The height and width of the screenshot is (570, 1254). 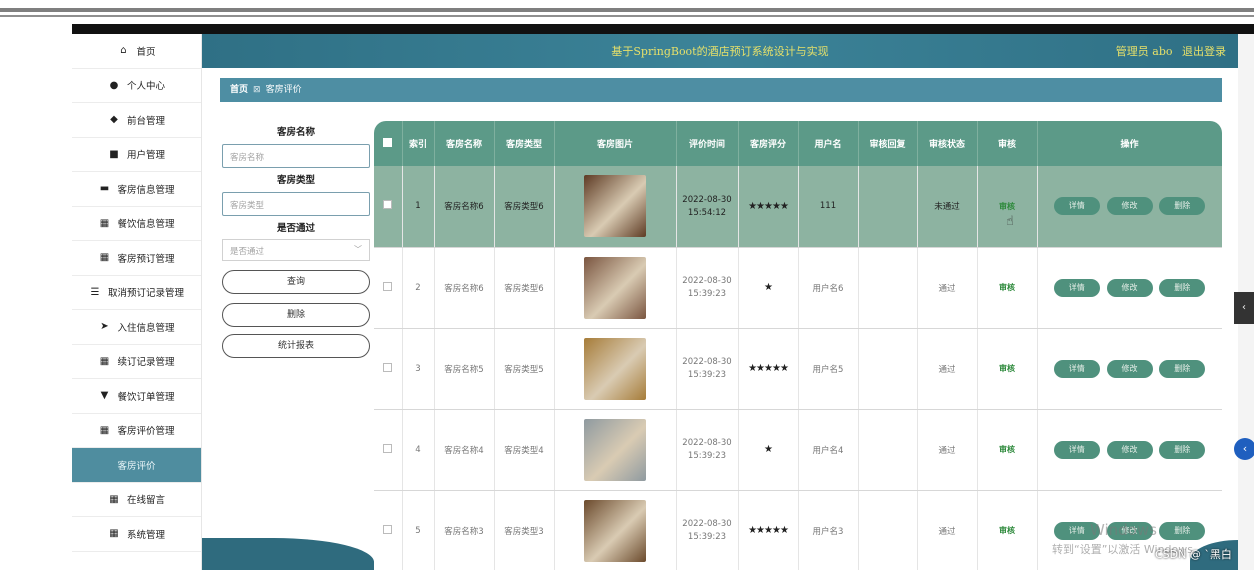 I want to click on cell-audit-status: 通过, so click(x=947, y=369).